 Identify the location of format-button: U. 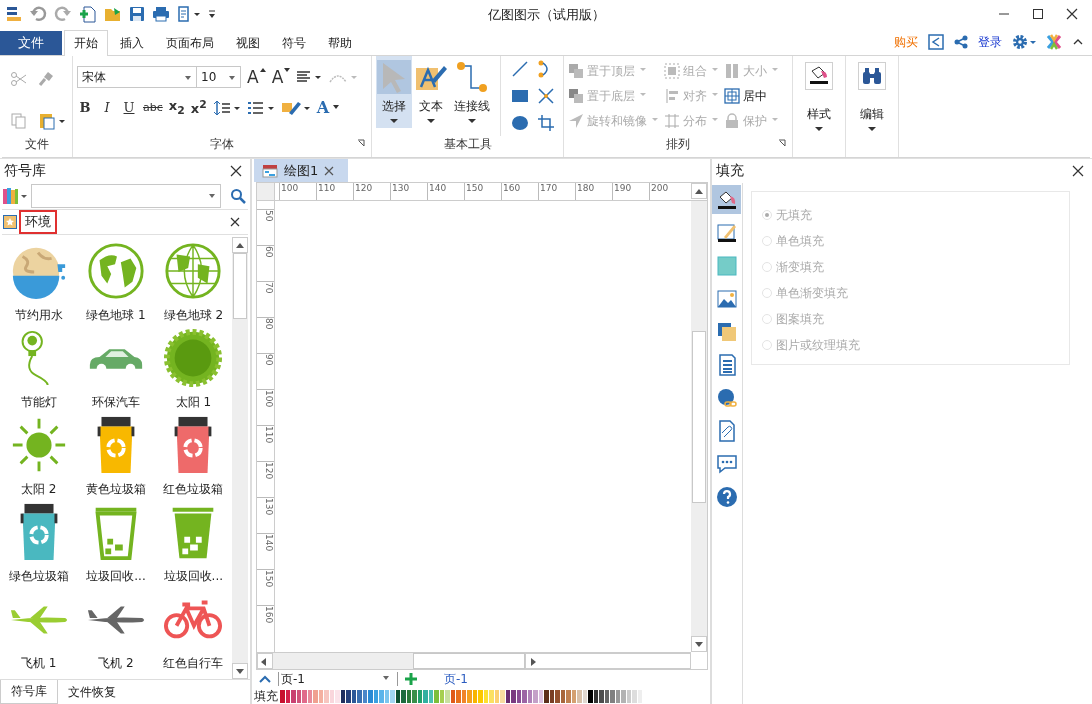
(129, 107).